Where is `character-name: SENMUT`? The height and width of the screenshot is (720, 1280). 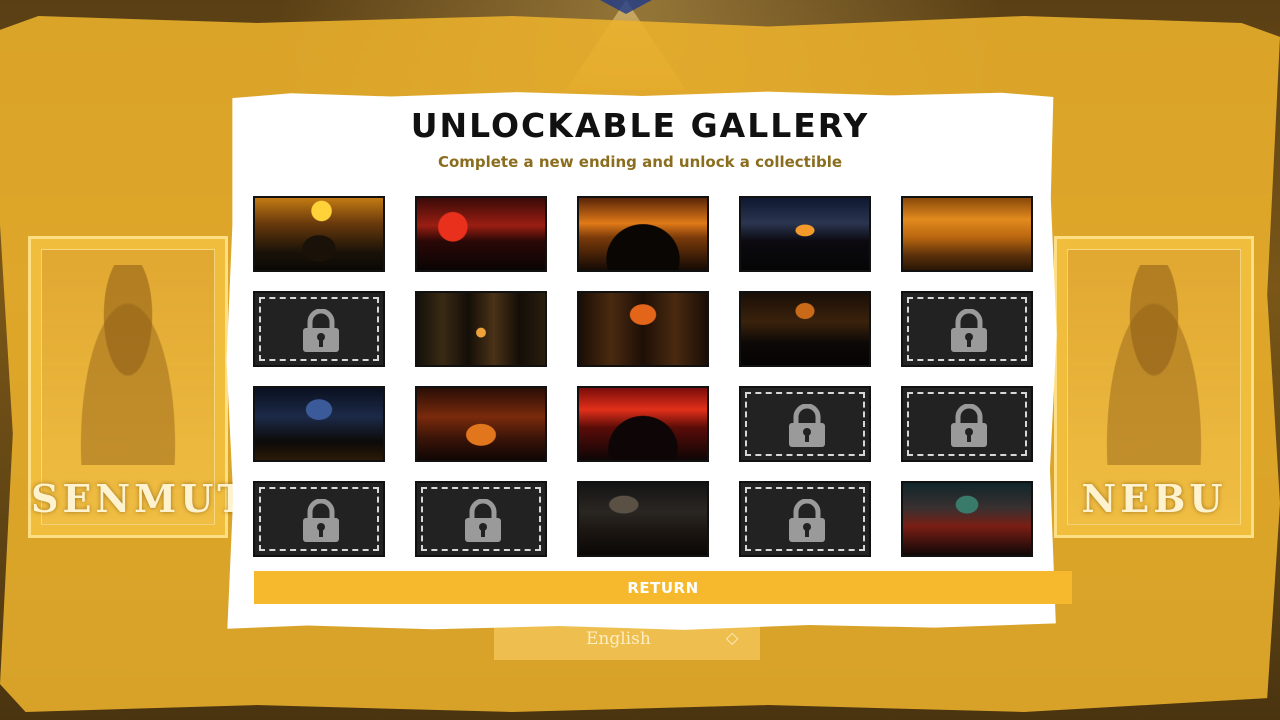
character-name: SENMUT is located at coordinates (140, 498).